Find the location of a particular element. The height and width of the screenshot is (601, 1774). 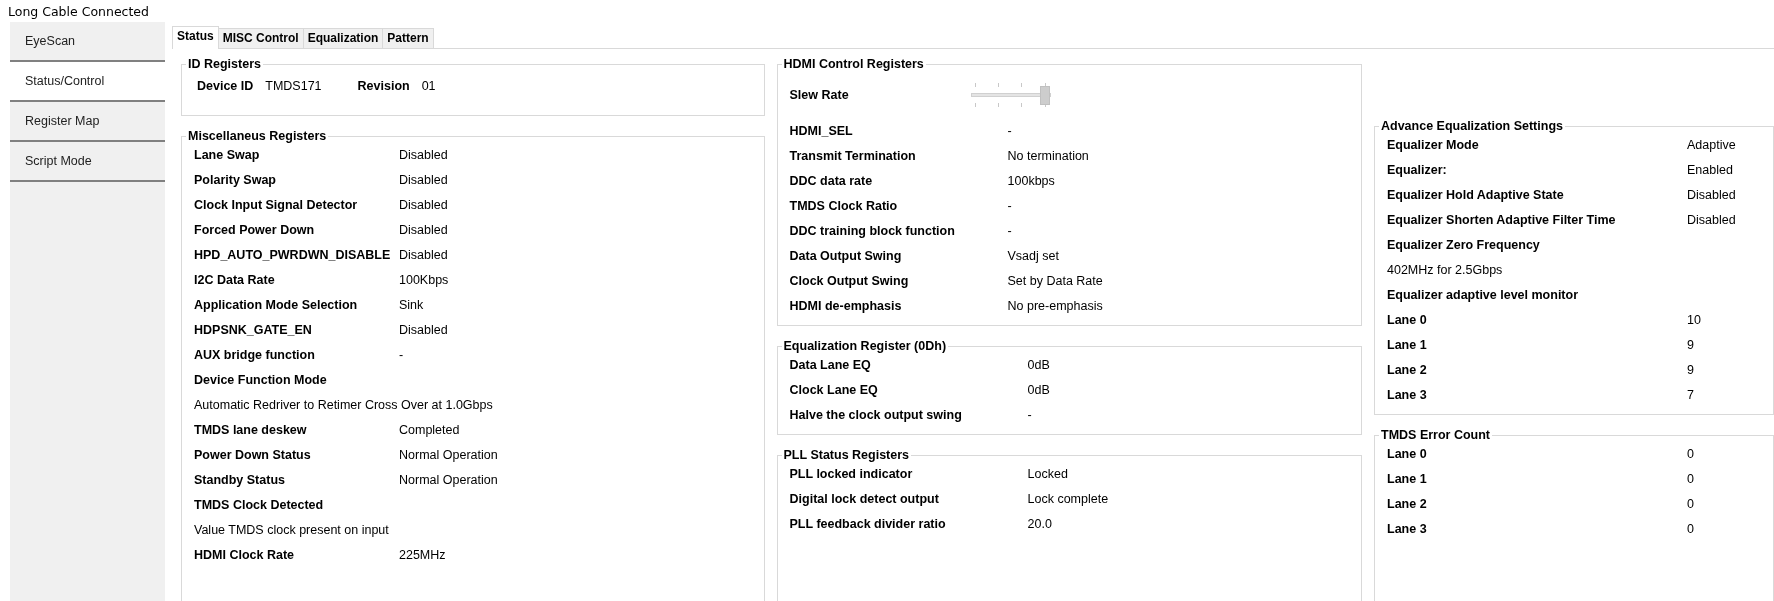

field-label: Halve the clock output swing is located at coordinates (876, 416).